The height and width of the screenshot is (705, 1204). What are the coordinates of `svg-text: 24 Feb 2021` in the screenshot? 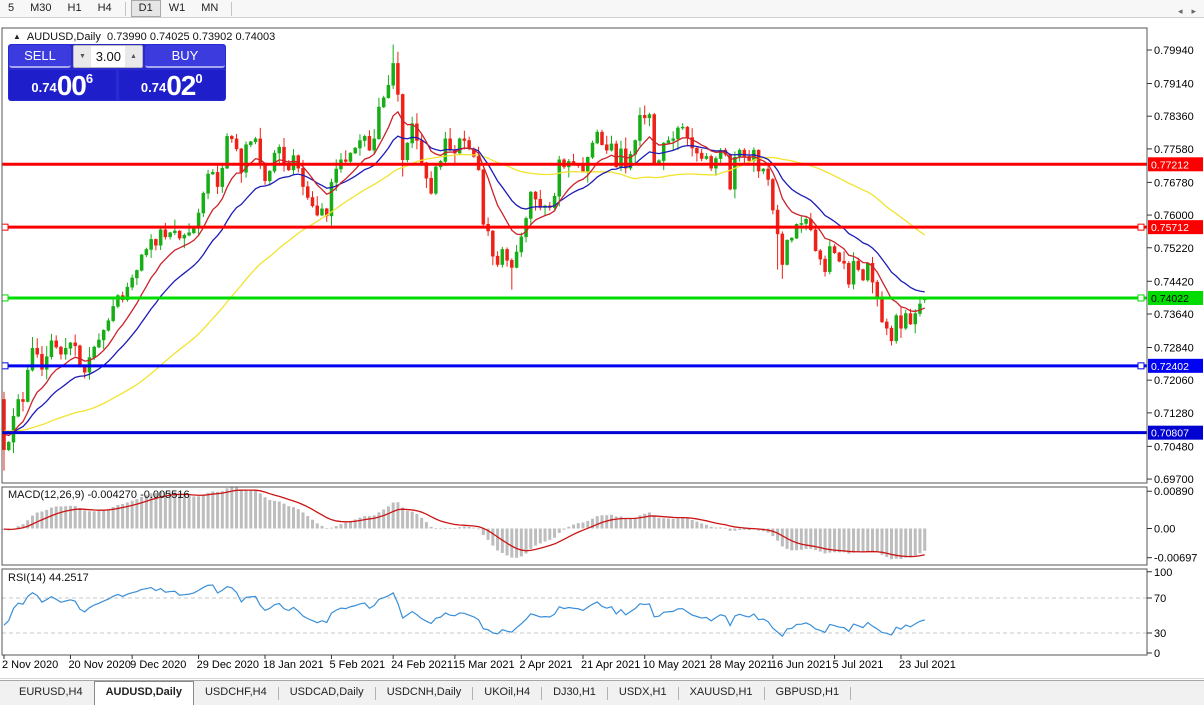 It's located at (422, 665).